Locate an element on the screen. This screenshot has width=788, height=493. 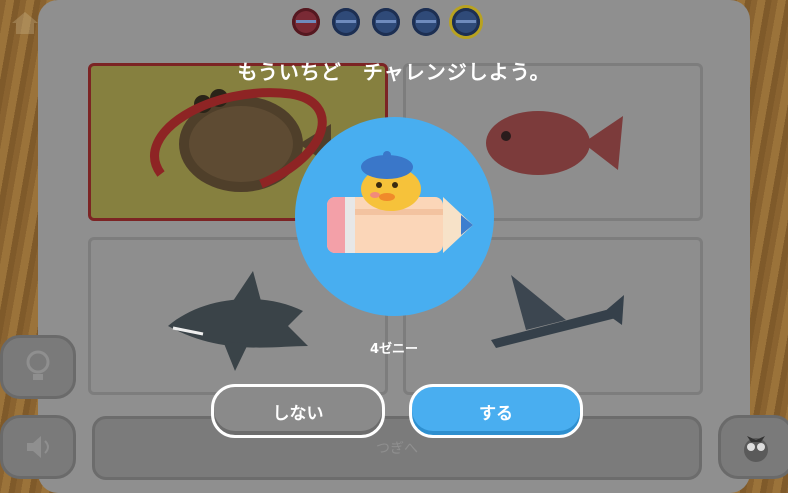
next-button-label: つぎへ is located at coordinates (397, 449).